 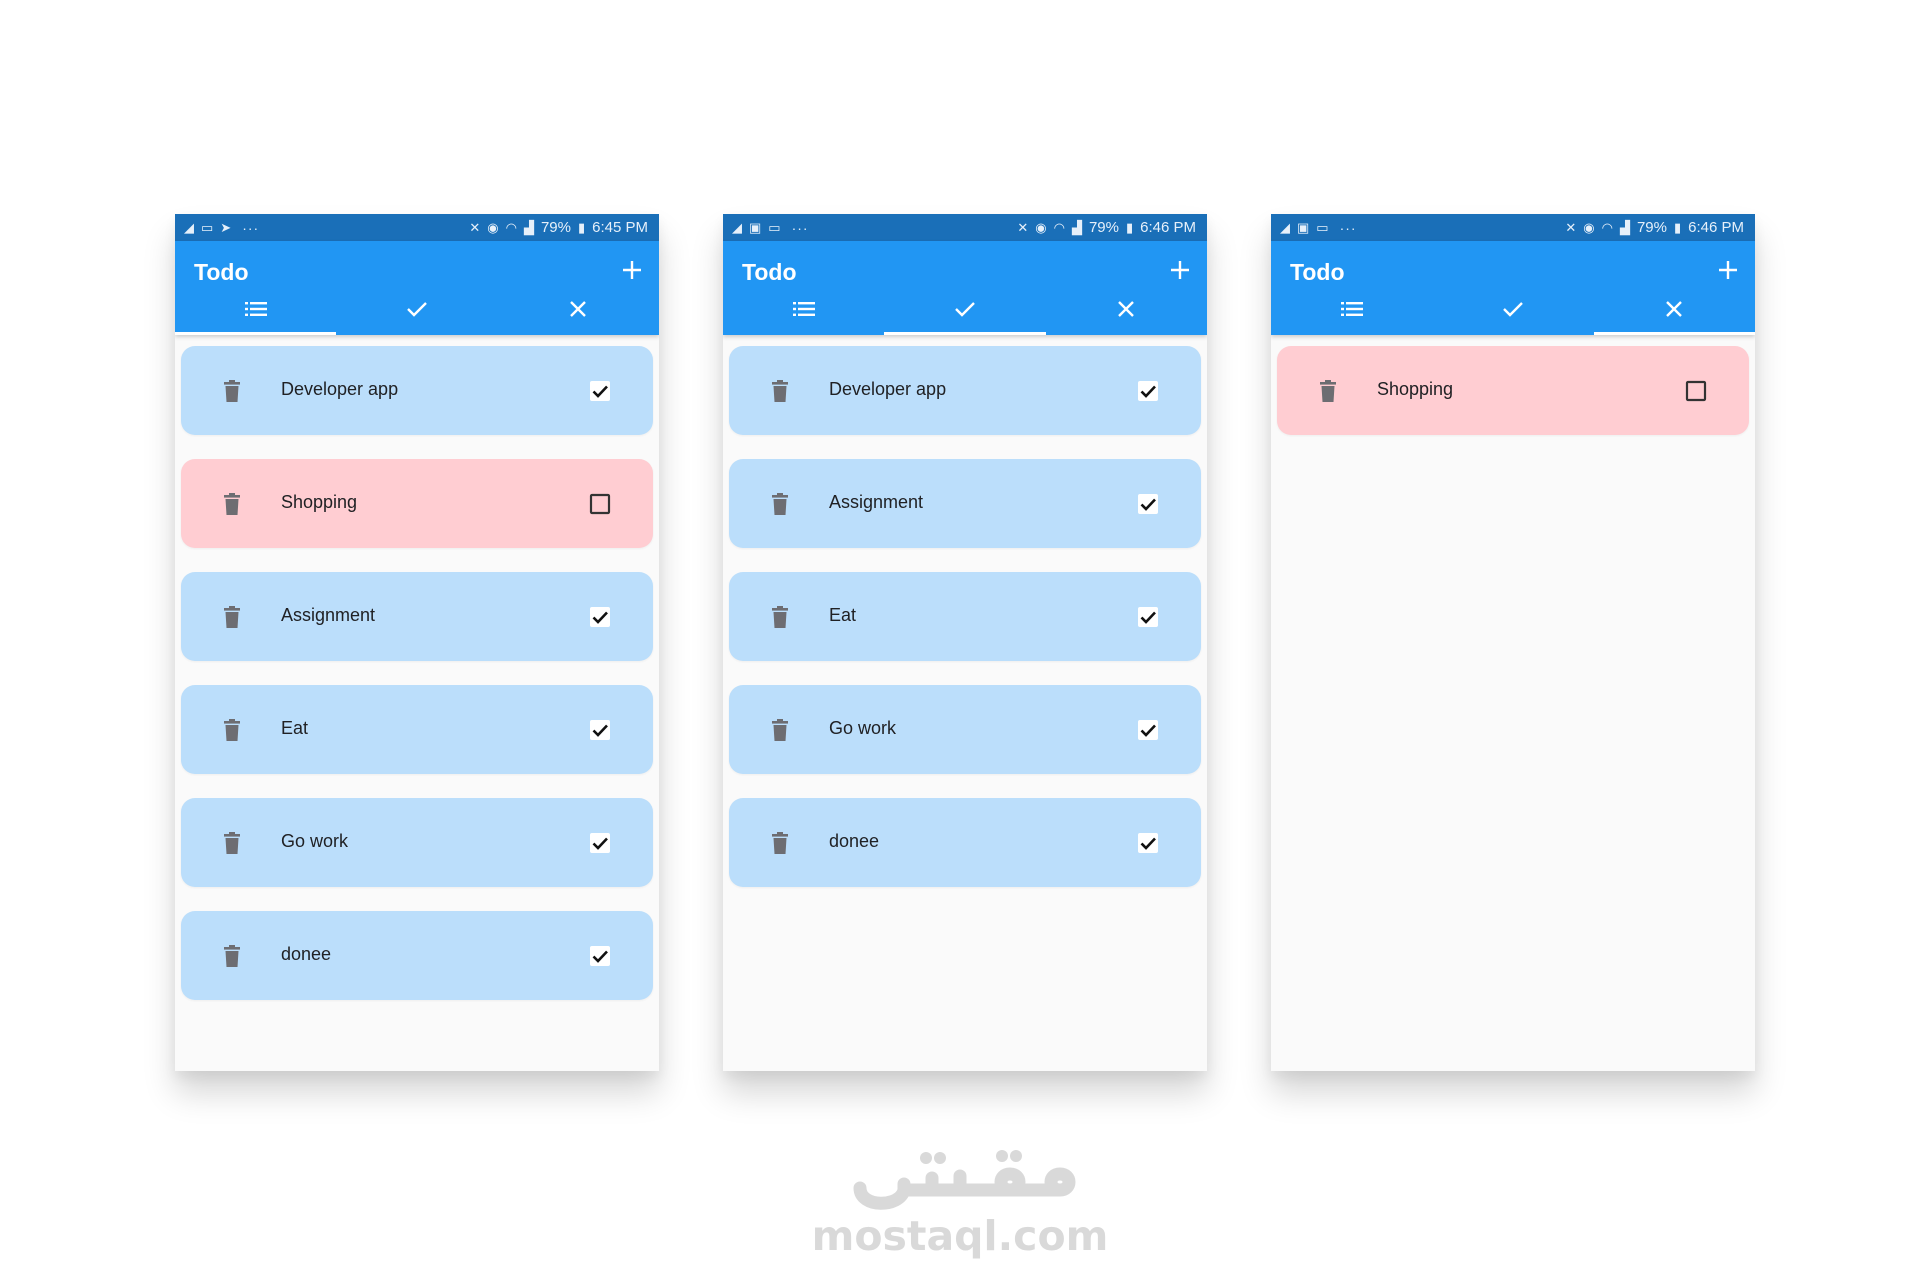 What do you see at coordinates (755, 227) in the screenshot?
I see `image-icon: ▣` at bounding box center [755, 227].